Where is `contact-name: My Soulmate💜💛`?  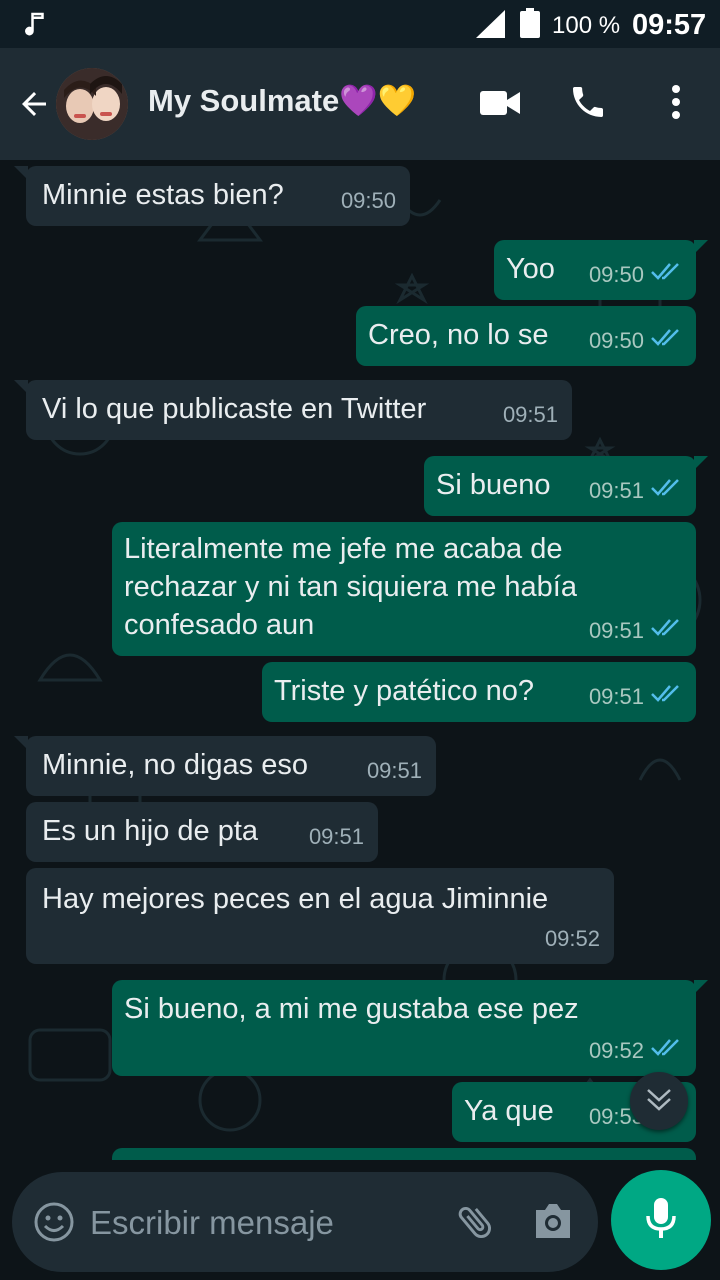 contact-name: My Soulmate💜💛 is located at coordinates (282, 100).